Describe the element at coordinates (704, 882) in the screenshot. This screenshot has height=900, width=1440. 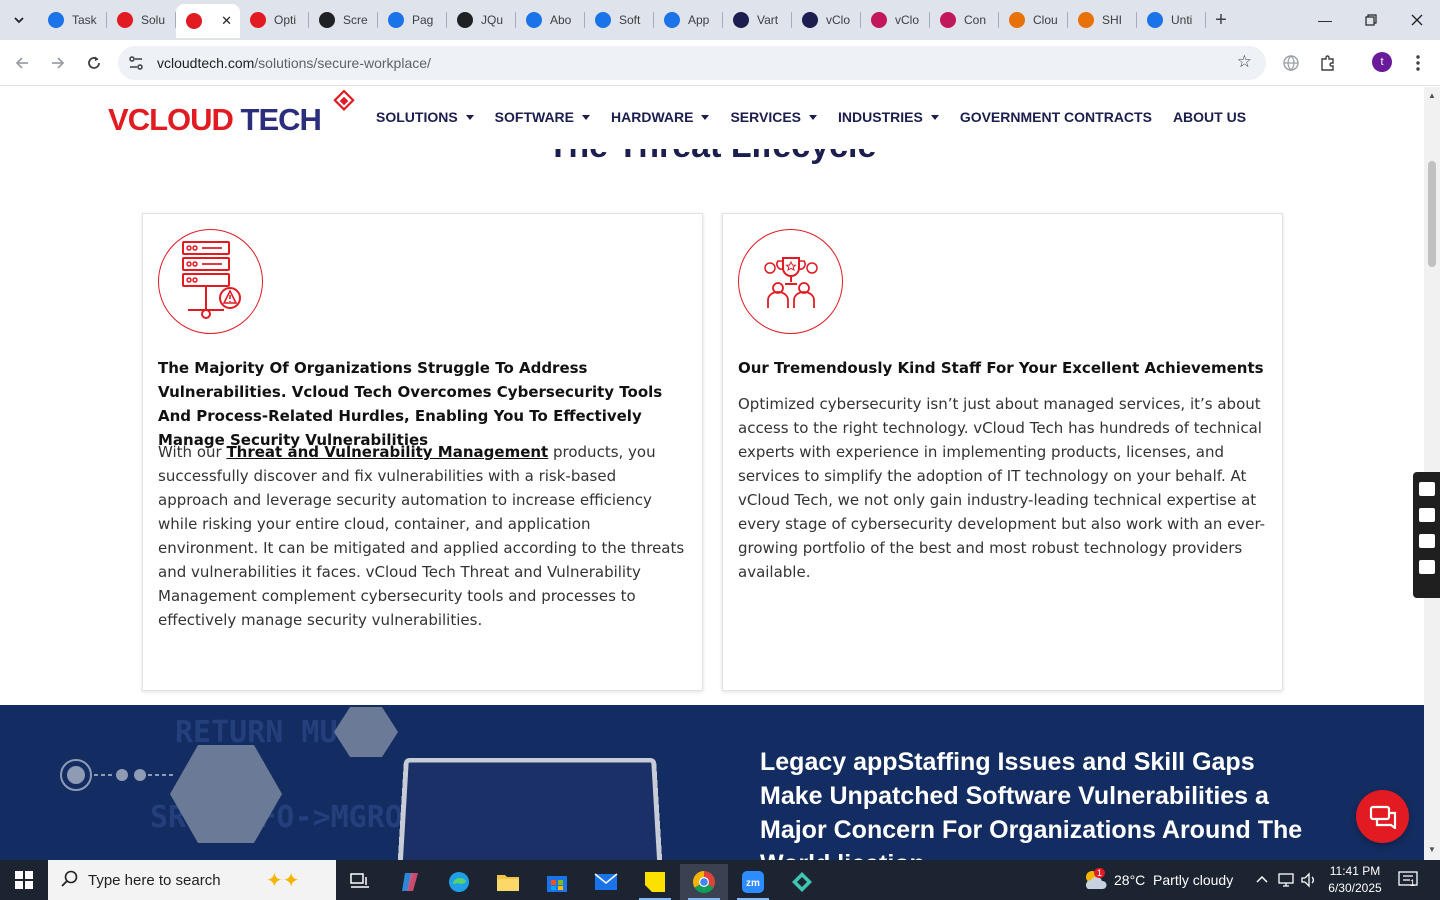
I see `chrome-app-button` at that location.